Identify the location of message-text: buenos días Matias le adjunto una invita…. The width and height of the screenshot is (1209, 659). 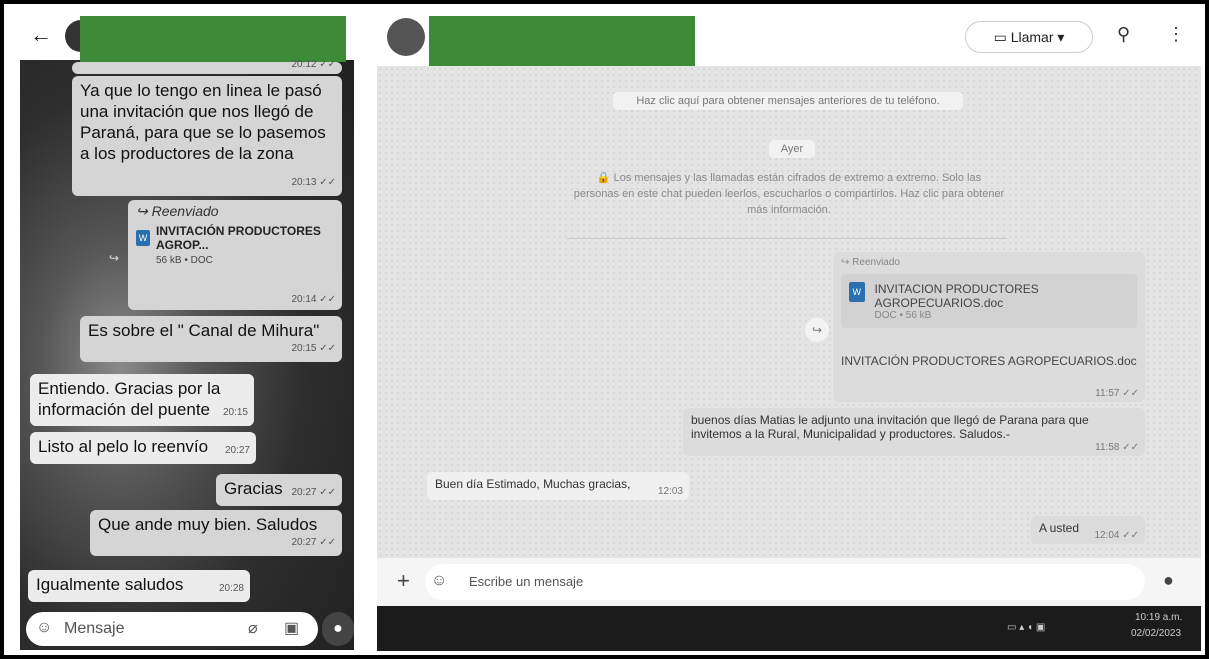
(890, 427).